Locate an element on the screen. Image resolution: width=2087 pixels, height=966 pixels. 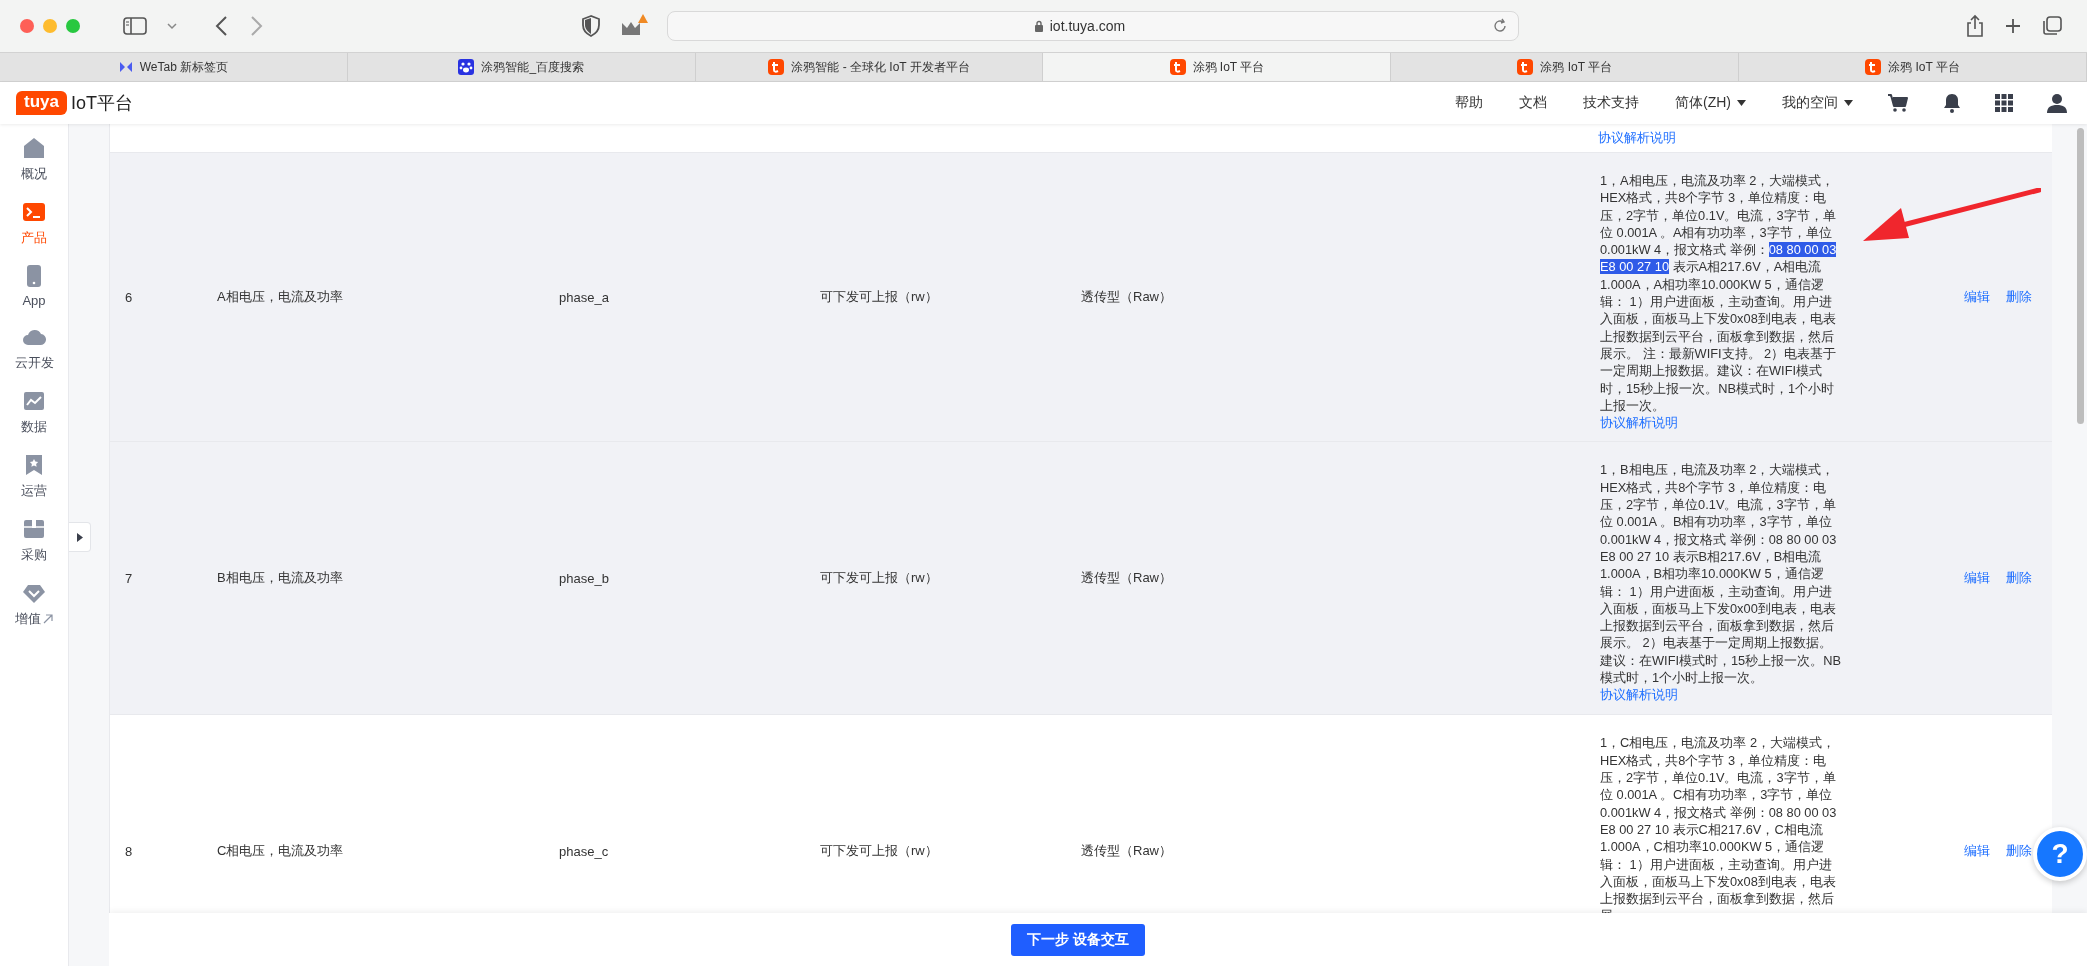
expand-sidebar-button is located at coordinates (80, 537).